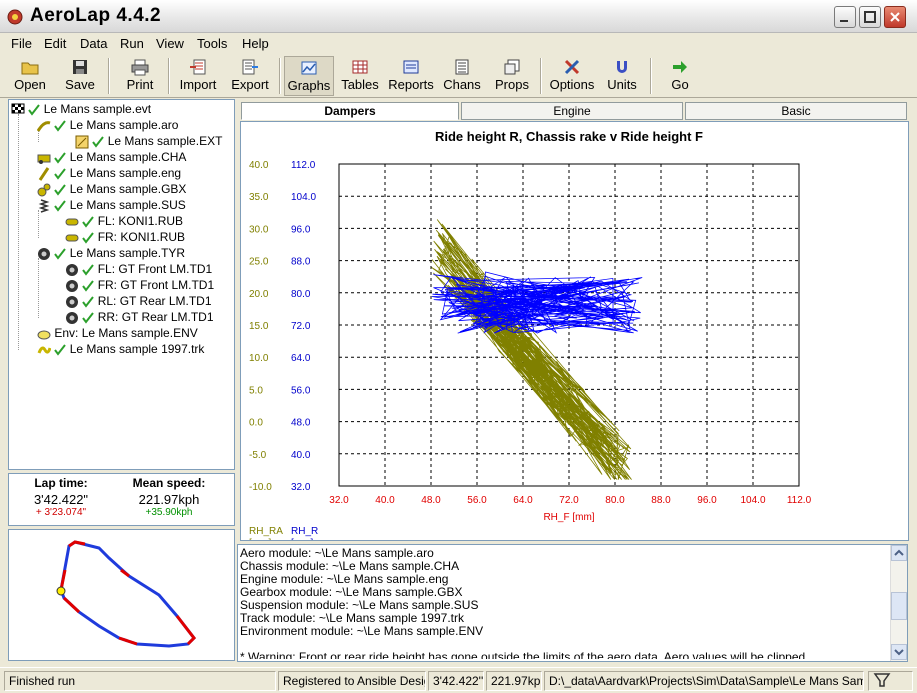 The image size is (917, 693). I want to click on close-button, so click(895, 17).